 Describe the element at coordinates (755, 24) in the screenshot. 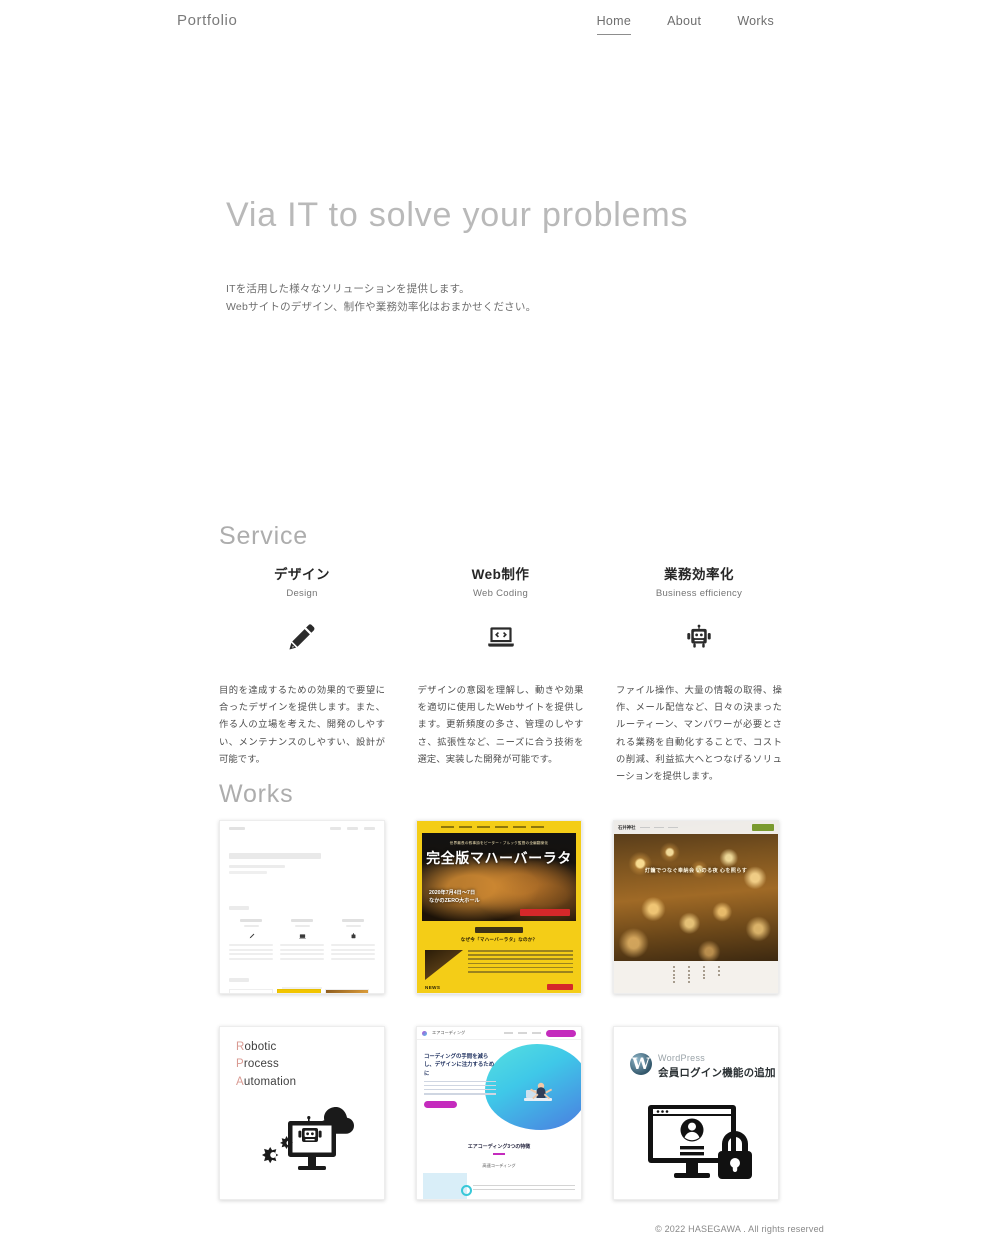

I see `nav-item-works: Works` at that location.